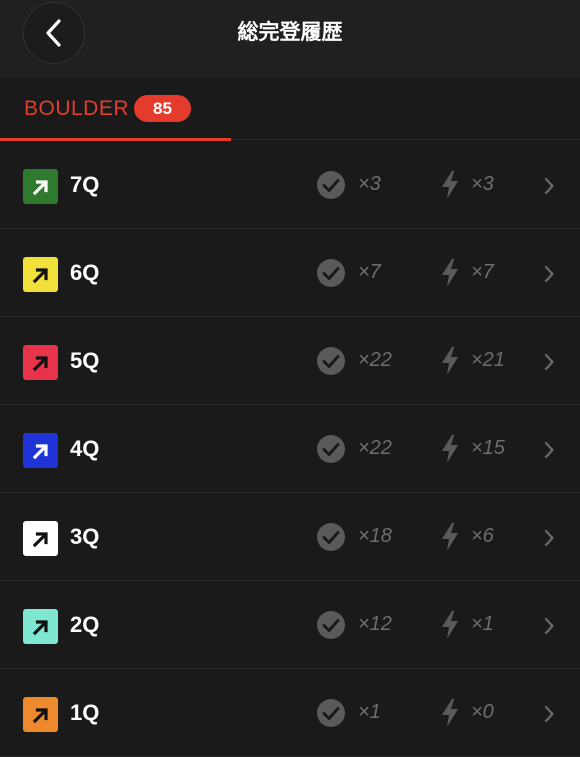  What do you see at coordinates (290, 185) in the screenshot?
I see `grade-row-7q: 7Q ×3 ×3` at bounding box center [290, 185].